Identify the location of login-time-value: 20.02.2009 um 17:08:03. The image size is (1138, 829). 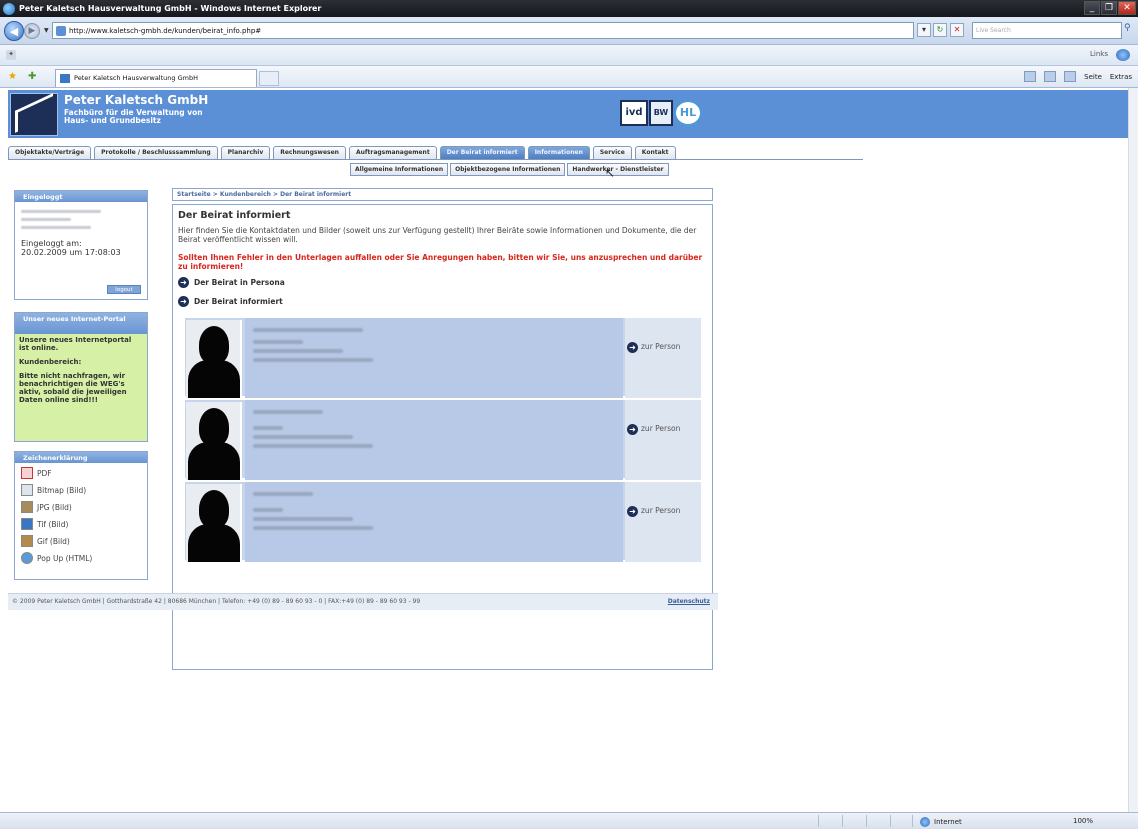
(71, 252).